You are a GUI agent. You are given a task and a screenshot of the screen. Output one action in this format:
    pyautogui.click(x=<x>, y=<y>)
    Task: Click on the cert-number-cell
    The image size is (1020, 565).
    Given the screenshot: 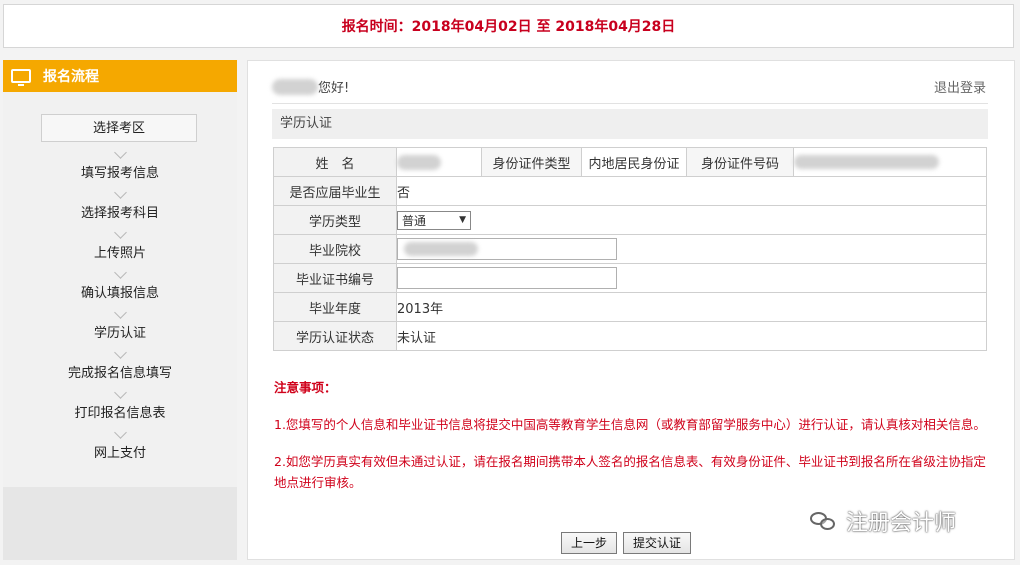 What is the action you would take?
    pyautogui.click(x=691, y=278)
    